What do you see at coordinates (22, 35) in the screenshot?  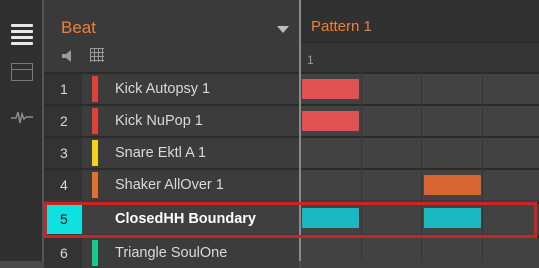 I see `list-view-icon` at bounding box center [22, 35].